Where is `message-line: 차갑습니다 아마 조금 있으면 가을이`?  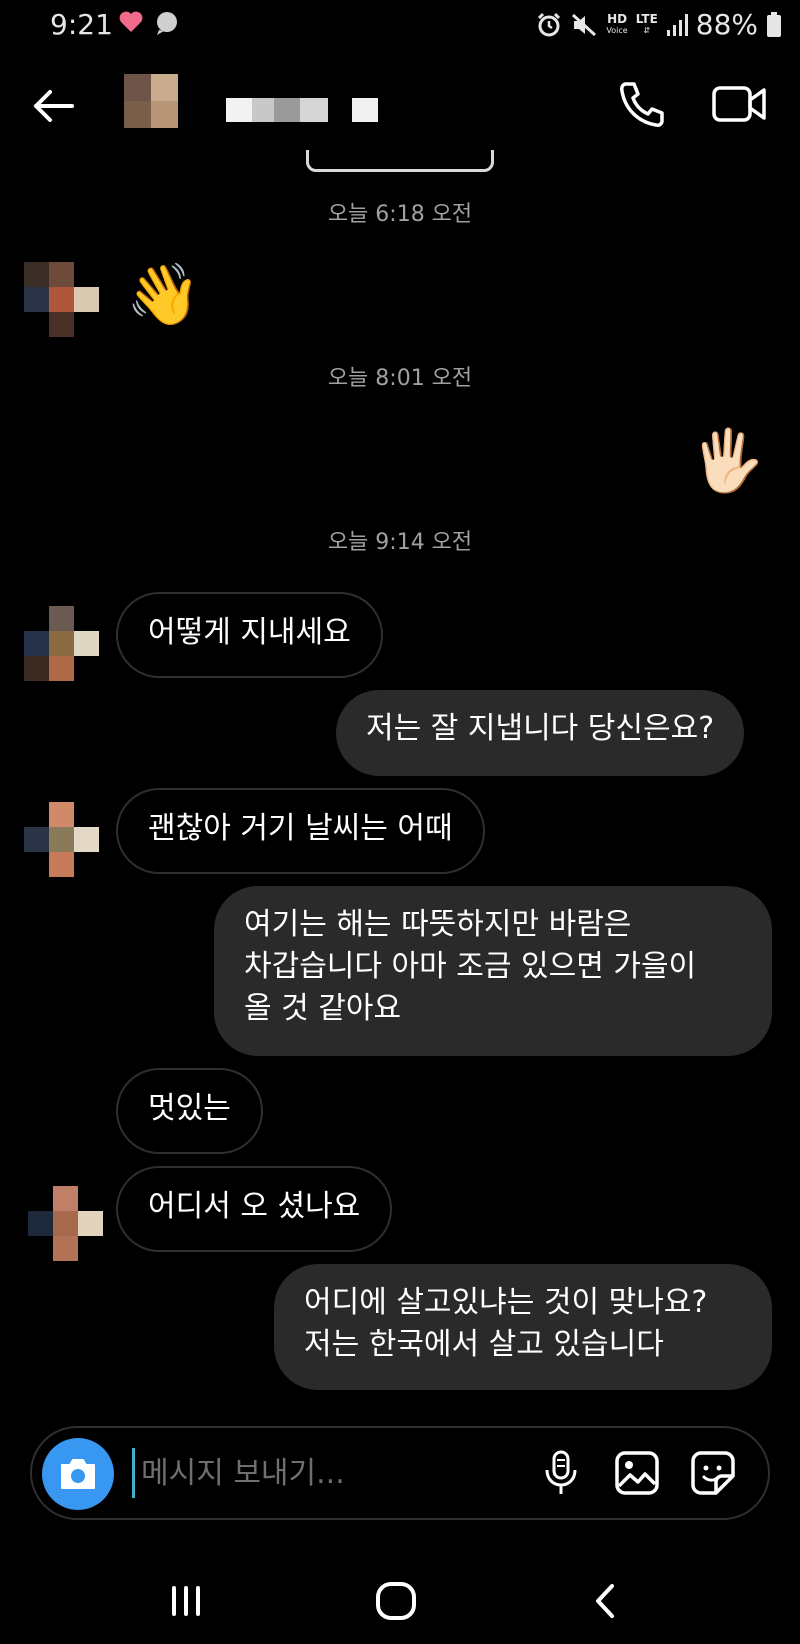
message-line: 차갑습니다 아마 조금 있으면 가을이 is located at coordinates (470, 966).